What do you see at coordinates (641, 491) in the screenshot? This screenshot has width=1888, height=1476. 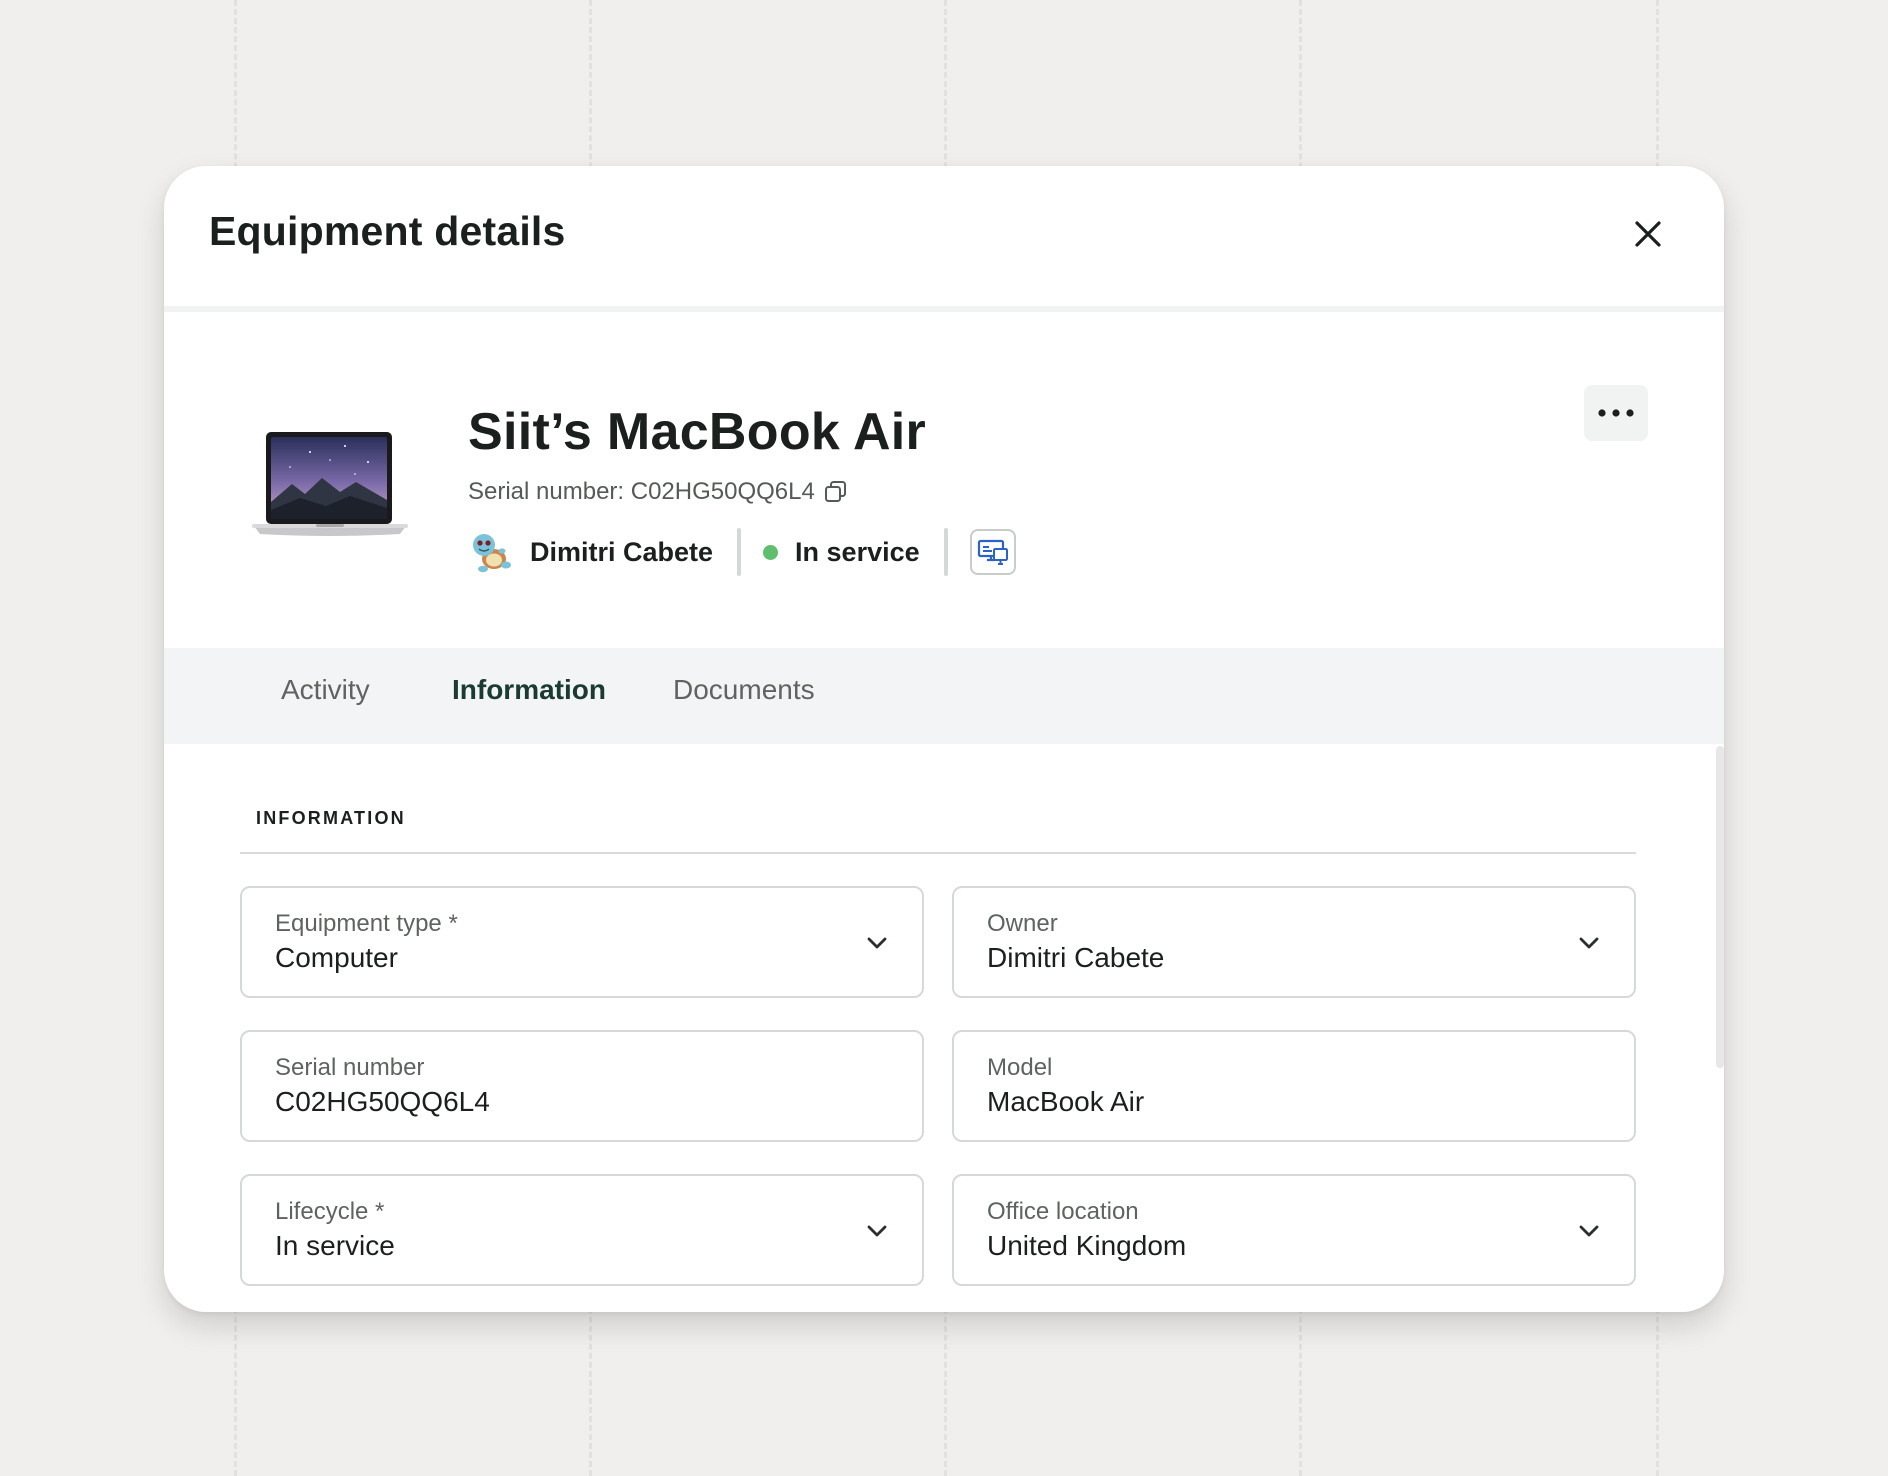 I see `serial-number-text: Serial number: C02HG50QQ6L4` at bounding box center [641, 491].